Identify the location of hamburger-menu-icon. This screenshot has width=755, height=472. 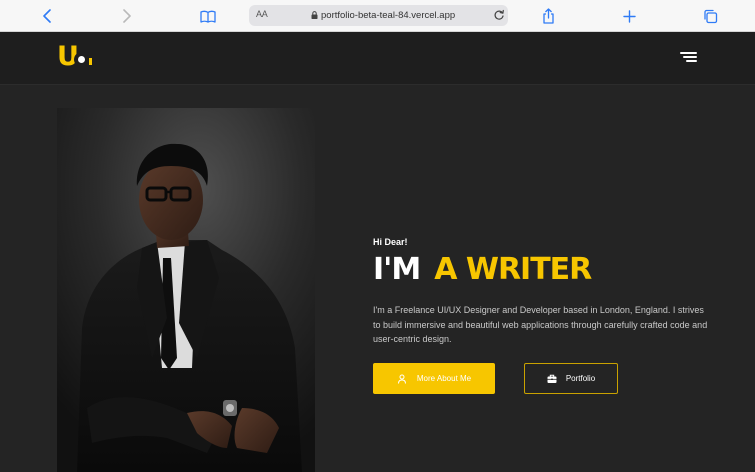
(689, 57).